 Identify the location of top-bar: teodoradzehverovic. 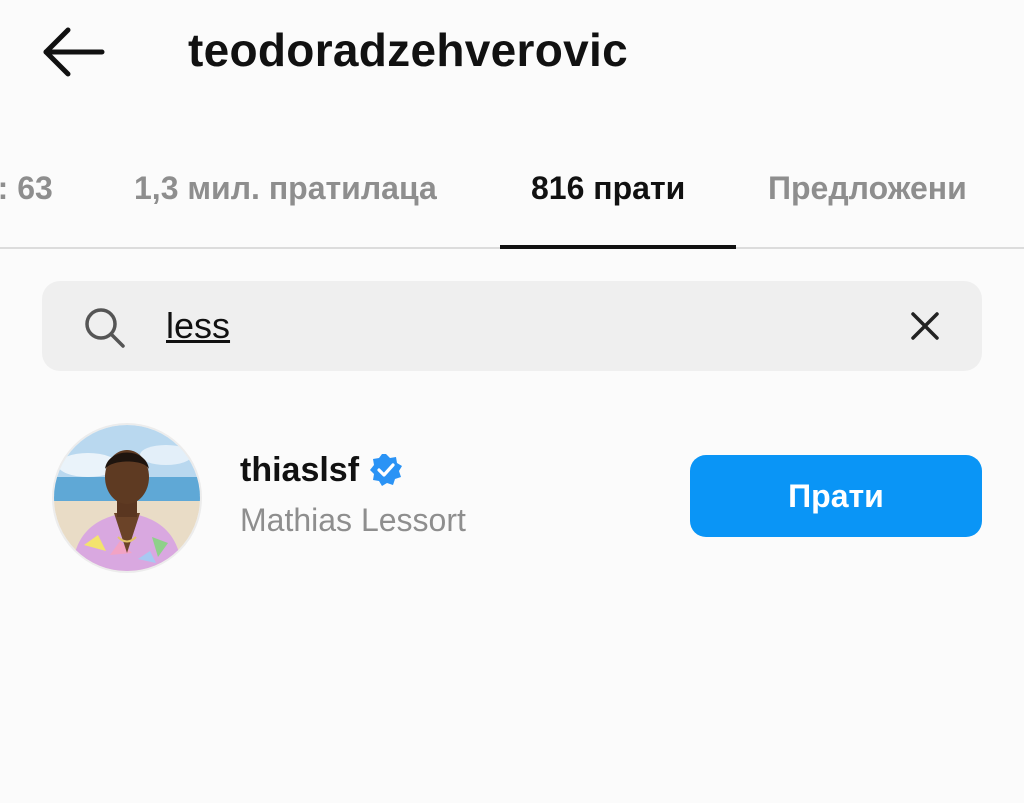
(512, 55).